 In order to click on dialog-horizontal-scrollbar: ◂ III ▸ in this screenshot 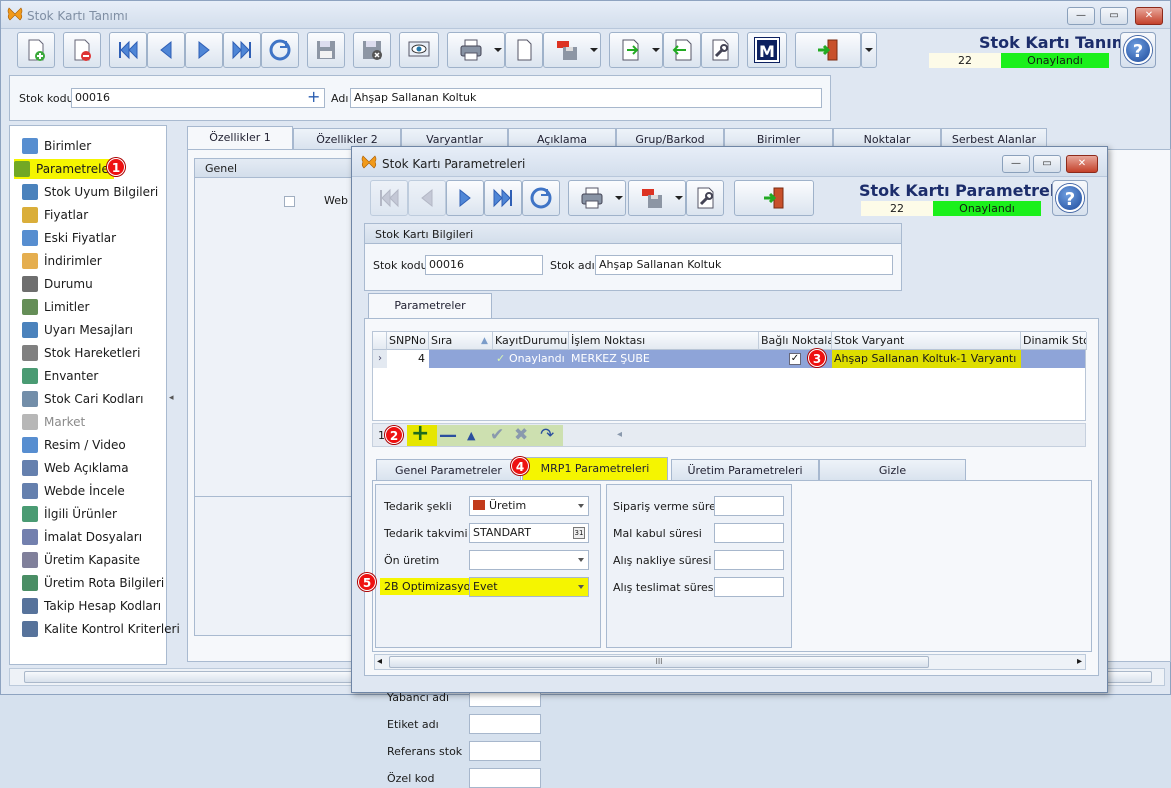, I will do `click(730, 662)`.